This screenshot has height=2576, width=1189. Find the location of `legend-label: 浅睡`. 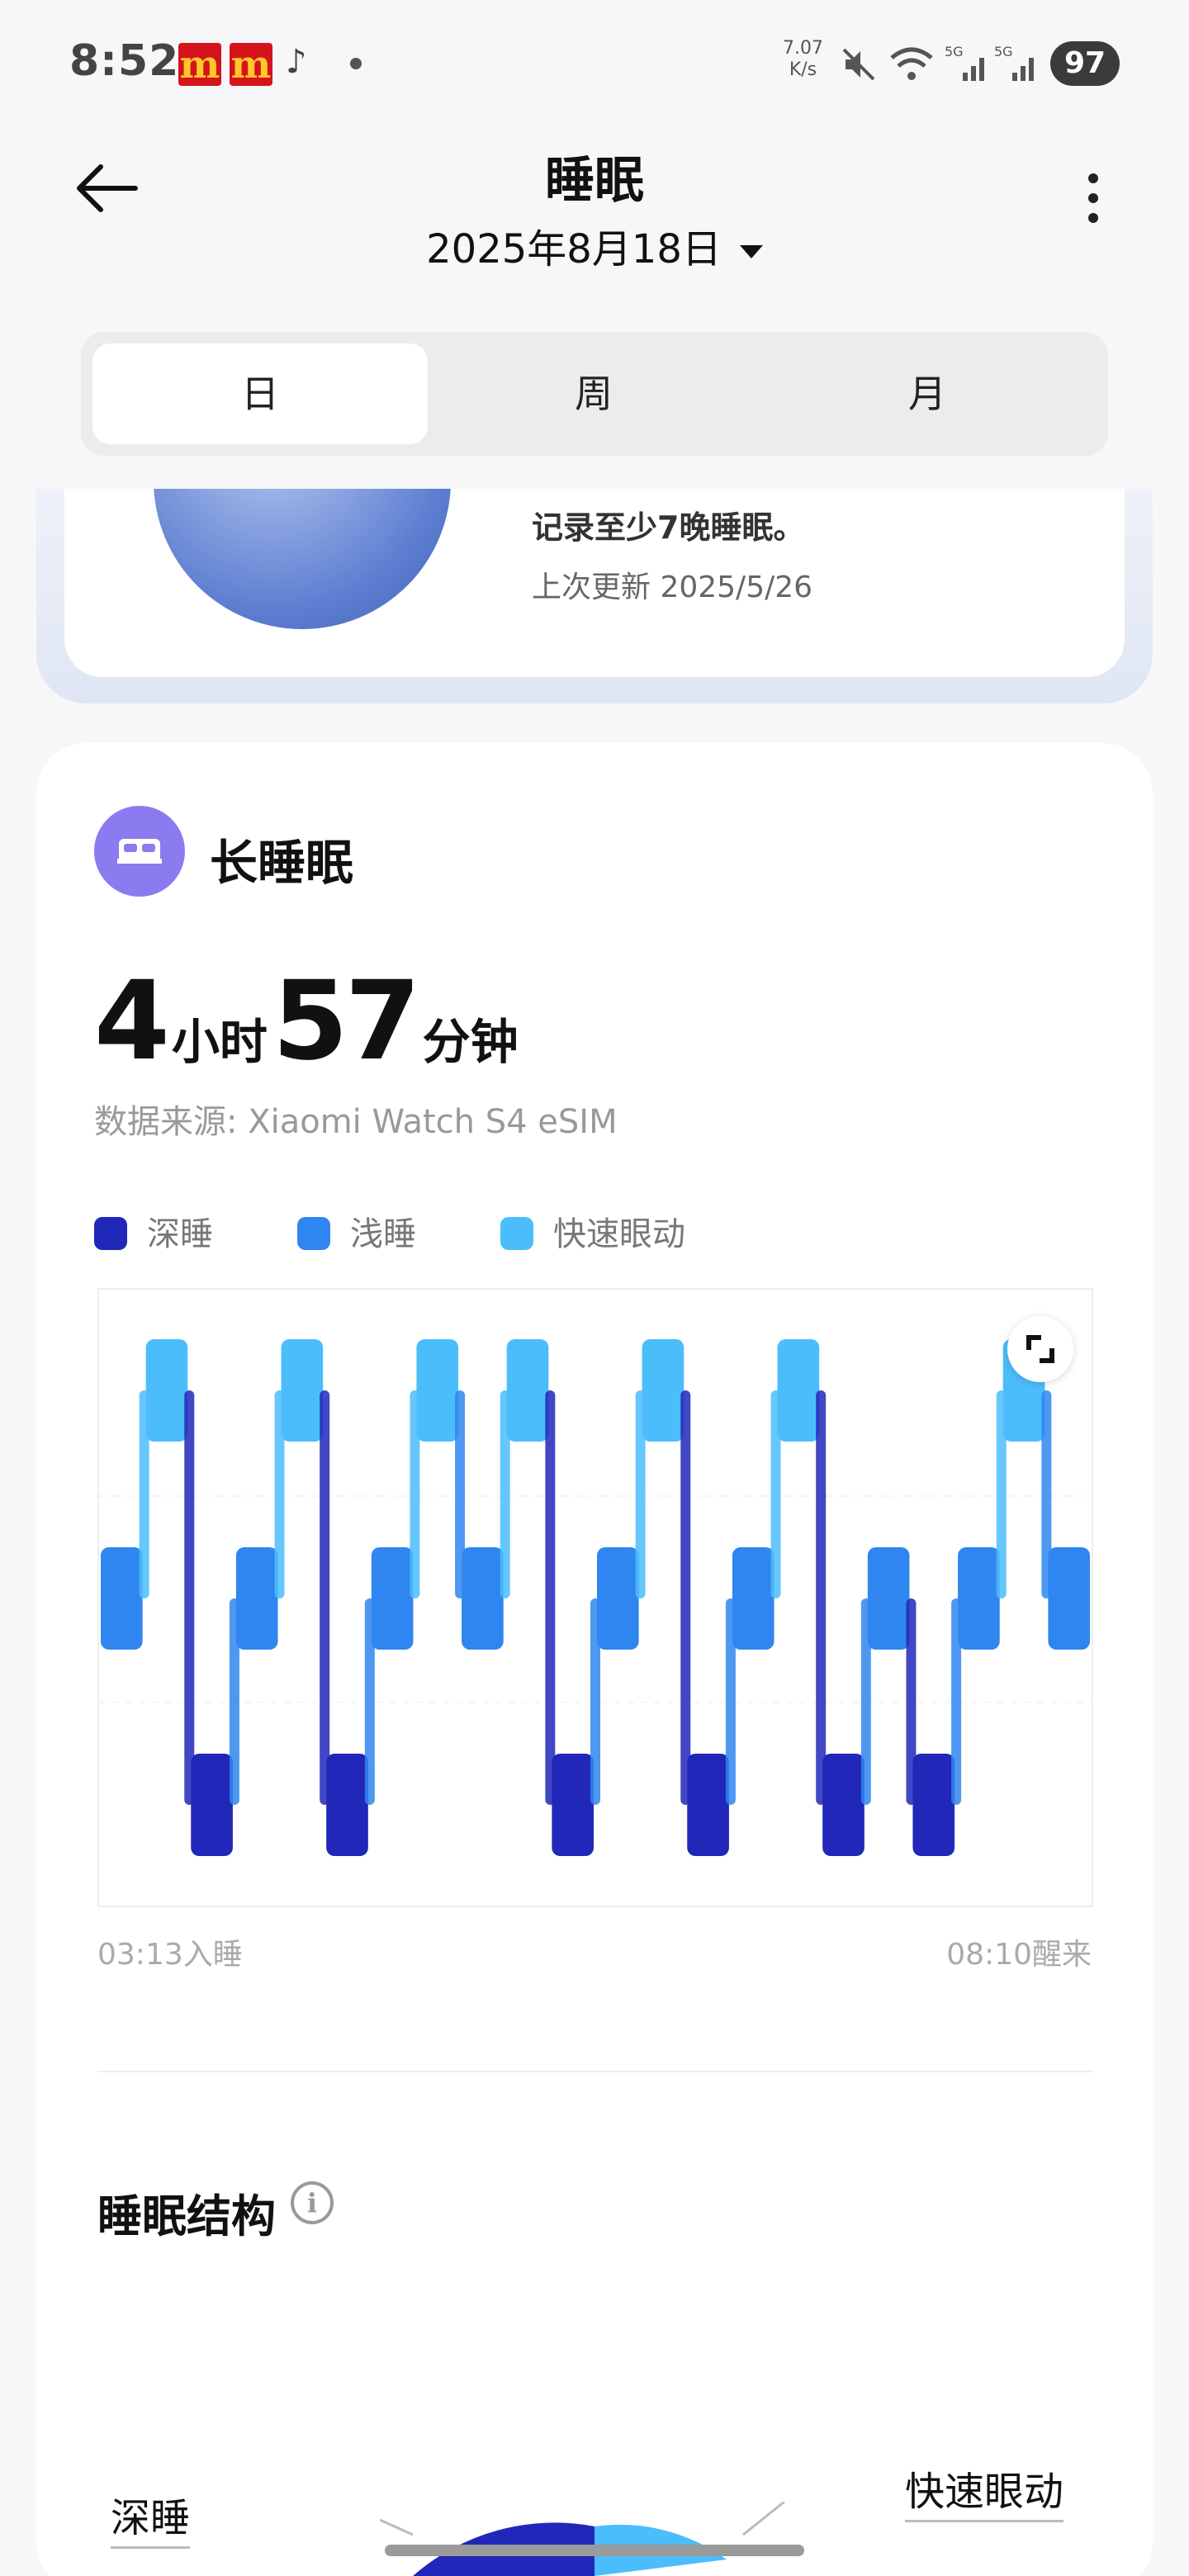

legend-label: 浅睡 is located at coordinates (383, 1234).